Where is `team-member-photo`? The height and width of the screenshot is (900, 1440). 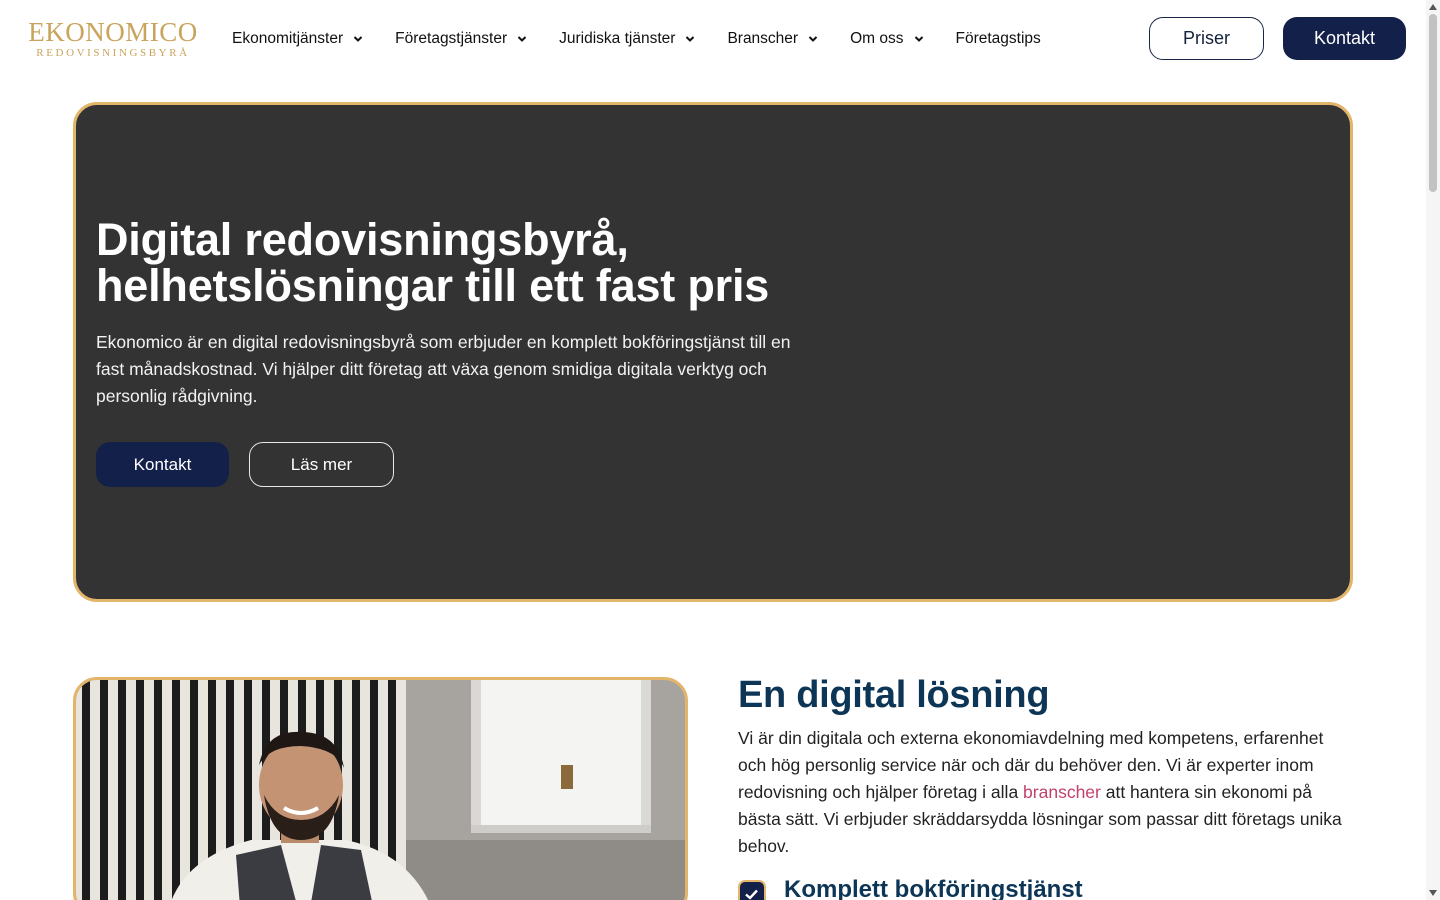
team-member-photo is located at coordinates (380, 788).